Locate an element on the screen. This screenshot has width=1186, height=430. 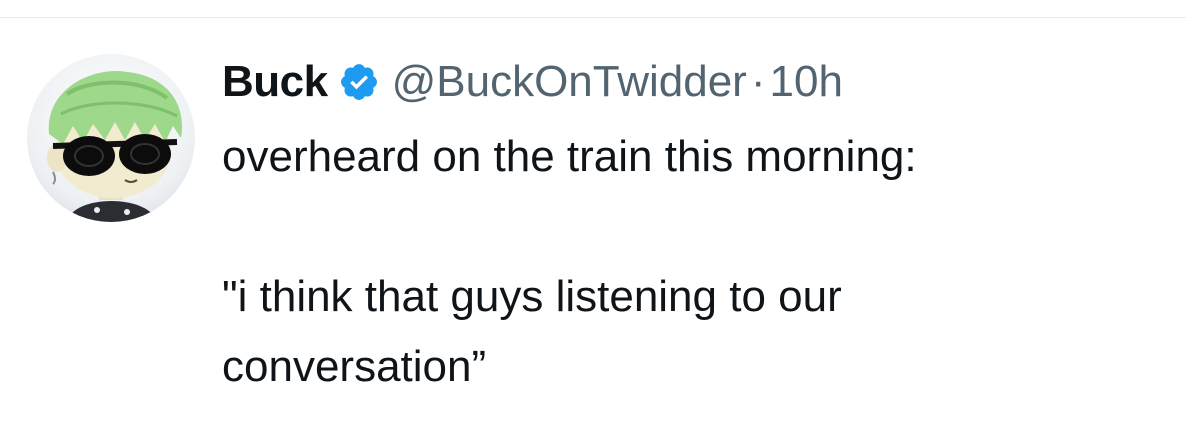
tweet-text-line: "i think that guys listening to our is located at coordinates (532, 296).